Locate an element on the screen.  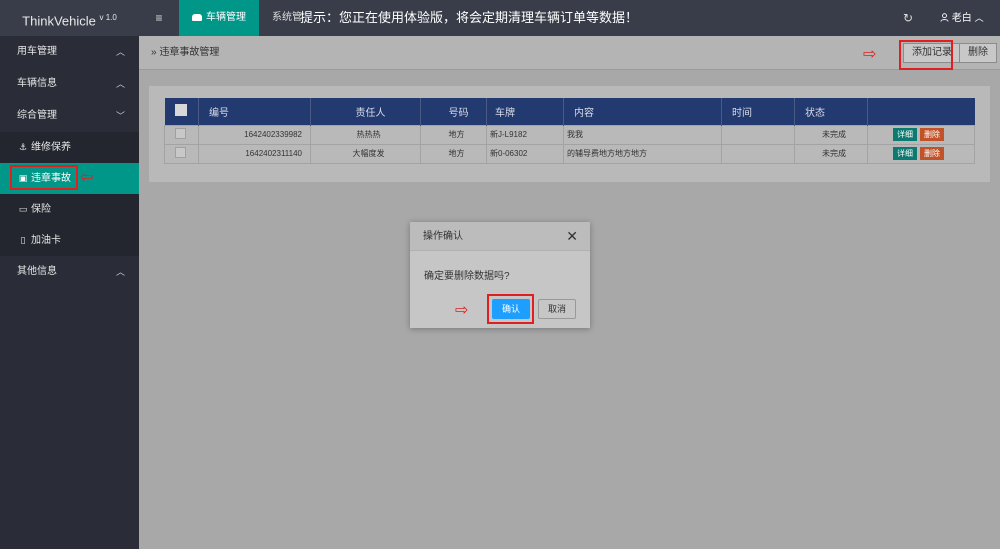
sidebar-group-label: 其他信息 is located at coordinates (37, 271).